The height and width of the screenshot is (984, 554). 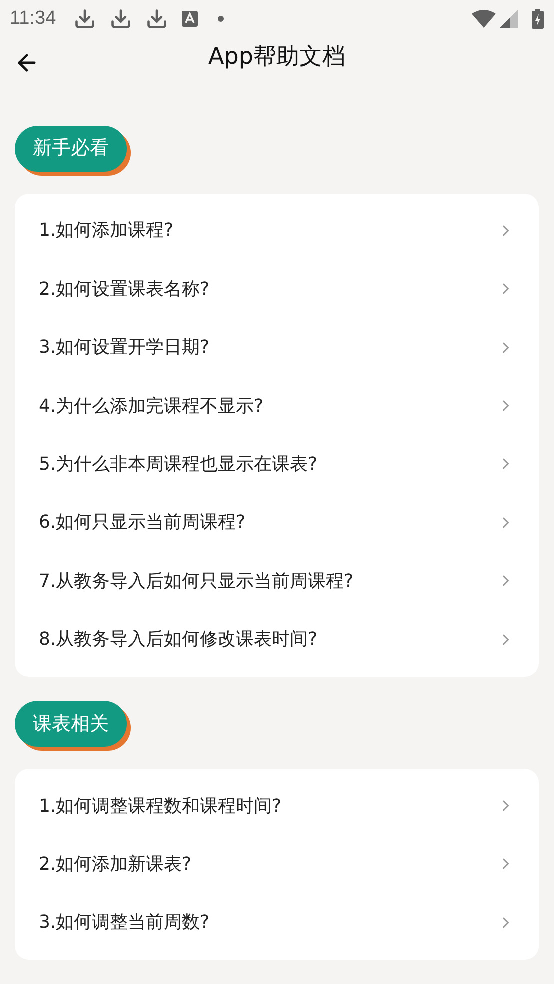 I want to click on question-item: 1.如何调整课程数和课程时间?, so click(x=277, y=806).